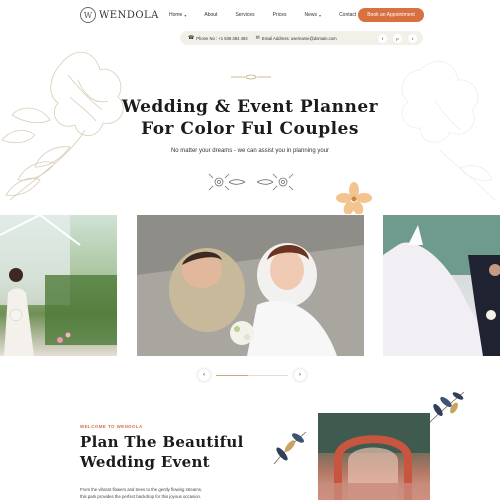 This screenshot has height=500, width=500. I want to click on section-title-line1: Plan The Beautiful, so click(162, 442).